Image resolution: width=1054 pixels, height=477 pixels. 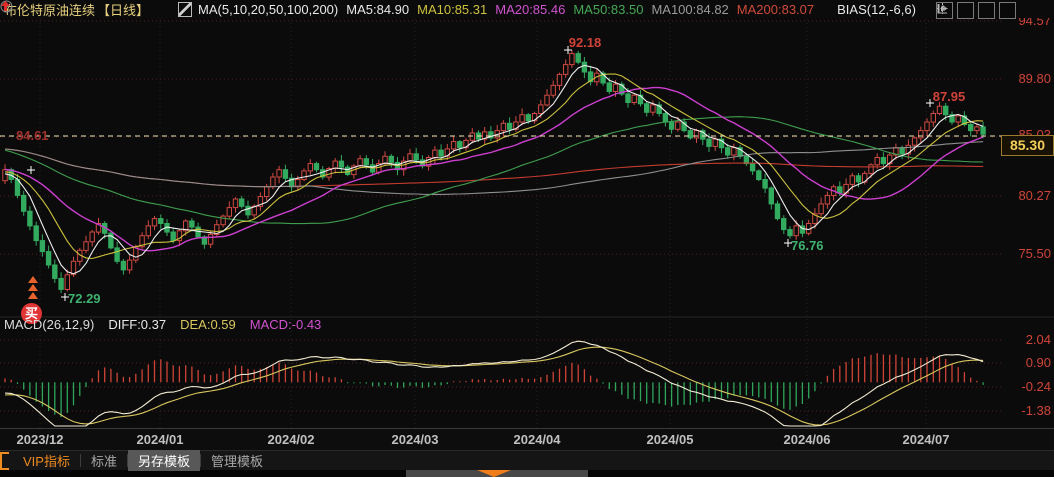 I want to click on ma50-value: MA50:83.50, so click(x=608, y=9).